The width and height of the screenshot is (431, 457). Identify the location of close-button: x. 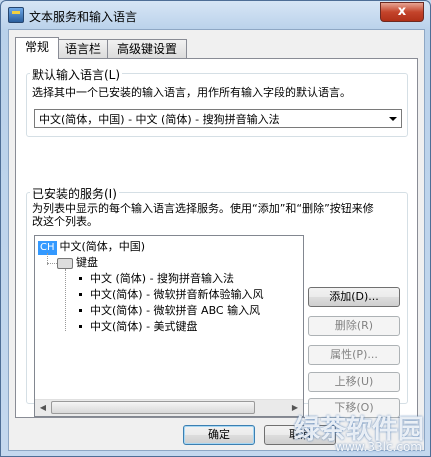
(402, 12).